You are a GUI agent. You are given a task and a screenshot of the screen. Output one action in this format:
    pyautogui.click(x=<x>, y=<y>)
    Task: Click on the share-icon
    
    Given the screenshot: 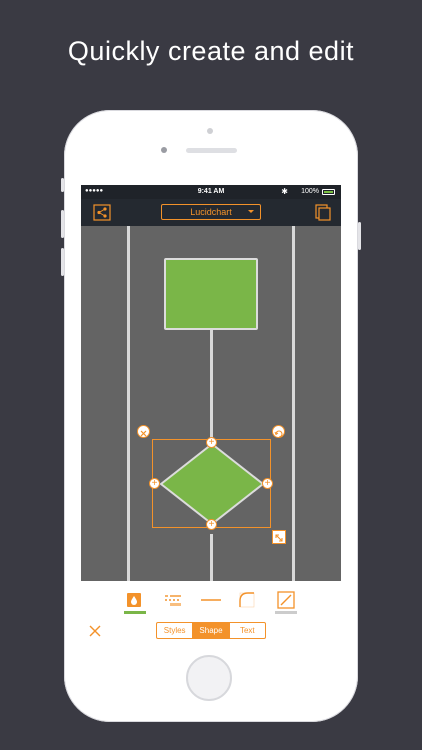 What is the action you would take?
    pyautogui.click(x=102, y=212)
    